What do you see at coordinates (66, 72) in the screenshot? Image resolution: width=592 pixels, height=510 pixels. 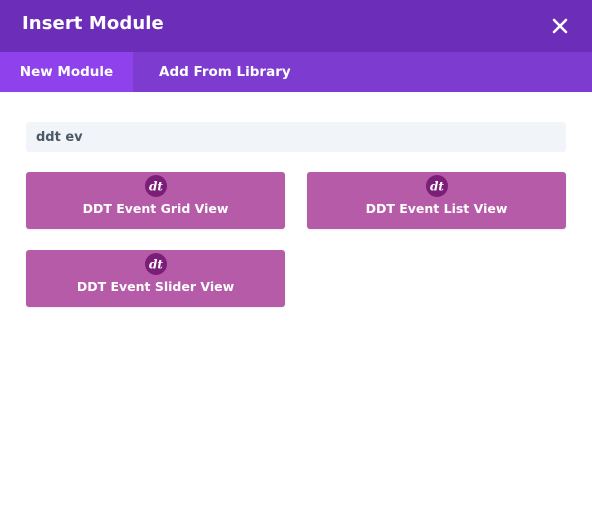 I see `tab-new-module: New Module` at bounding box center [66, 72].